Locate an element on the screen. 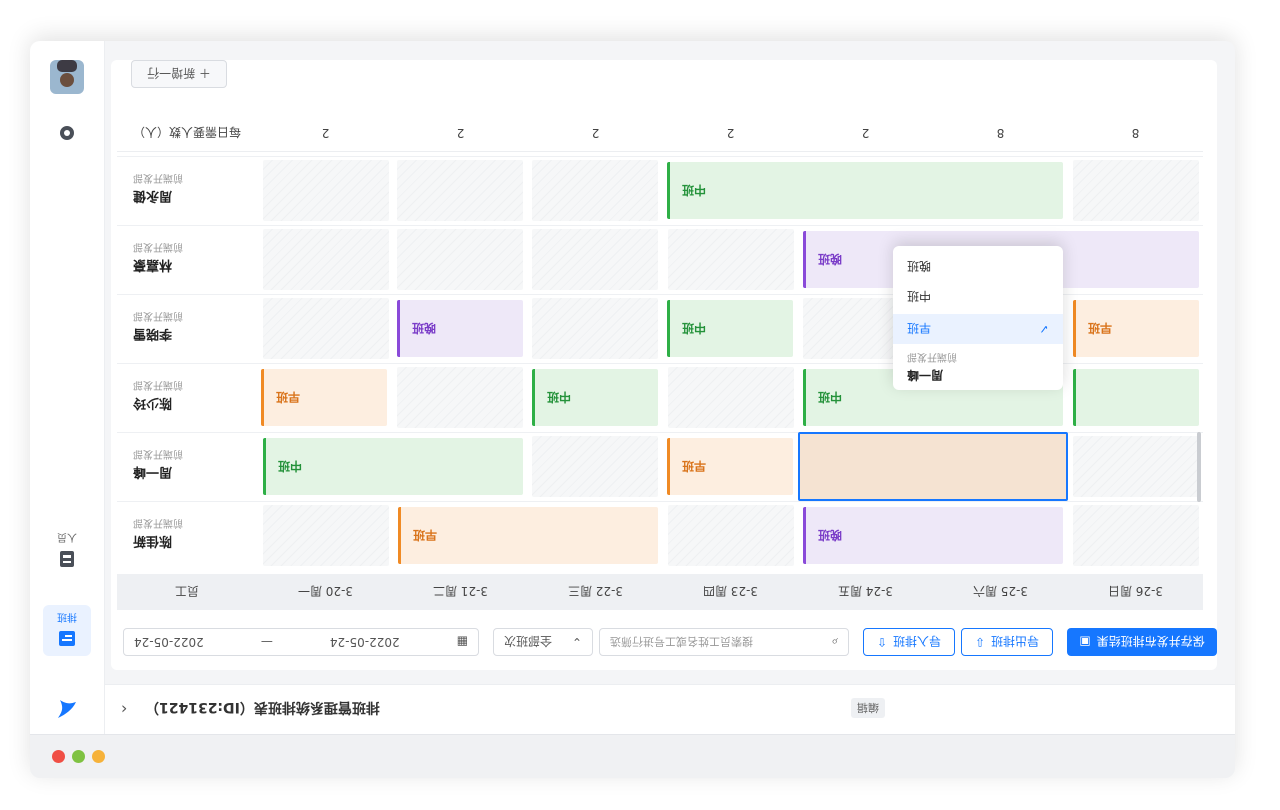 Image resolution: width=1280 pixels, height=810 pixels. table-row: 早班 中班 周一峰 前端开发部 is located at coordinates (660, 466).